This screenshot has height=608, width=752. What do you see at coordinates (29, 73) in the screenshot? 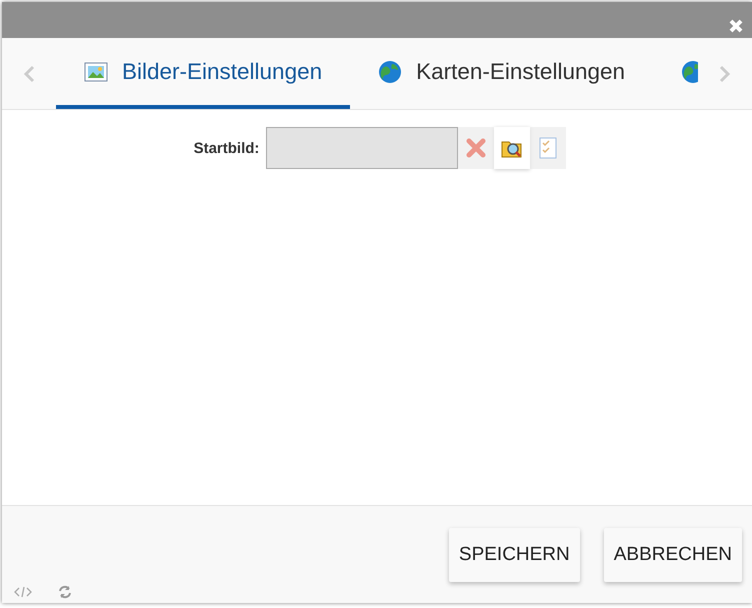
I see `chevron-left-icon` at bounding box center [29, 73].